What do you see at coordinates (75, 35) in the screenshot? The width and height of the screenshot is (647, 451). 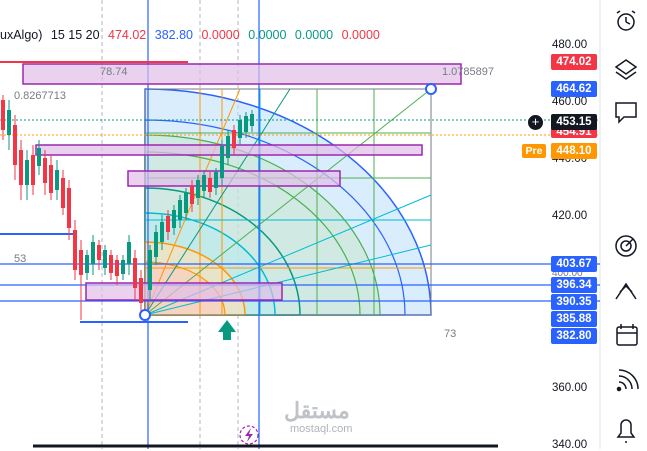 I see `indicator-params: 15 15 20` at bounding box center [75, 35].